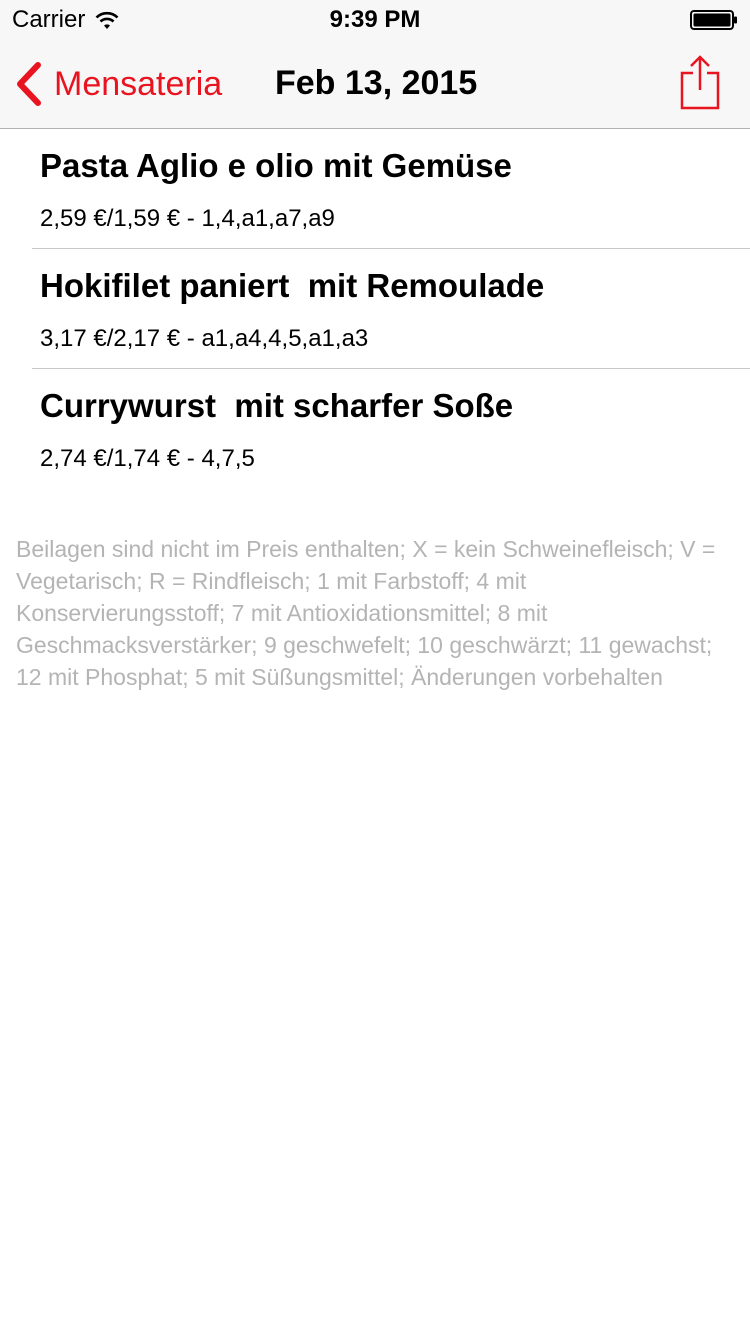 This screenshot has width=750, height=1334. What do you see at coordinates (276, 165) in the screenshot?
I see `dish-name: Pasta Aglio e olio mit Gemüse` at bounding box center [276, 165].